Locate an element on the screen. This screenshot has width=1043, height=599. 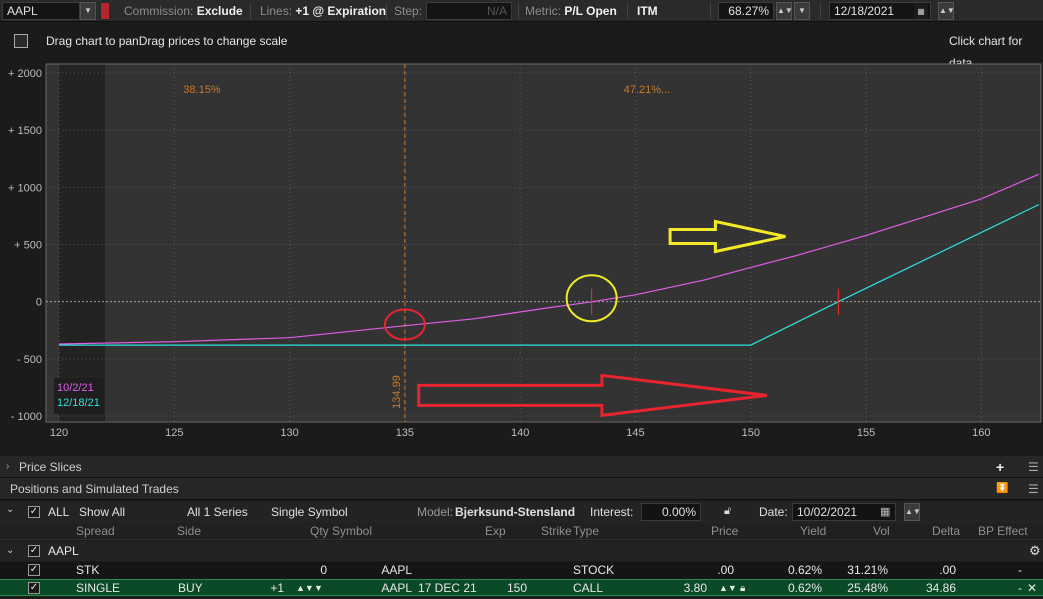
cell-vol: 31.21% is located at coordinates (867, 570).